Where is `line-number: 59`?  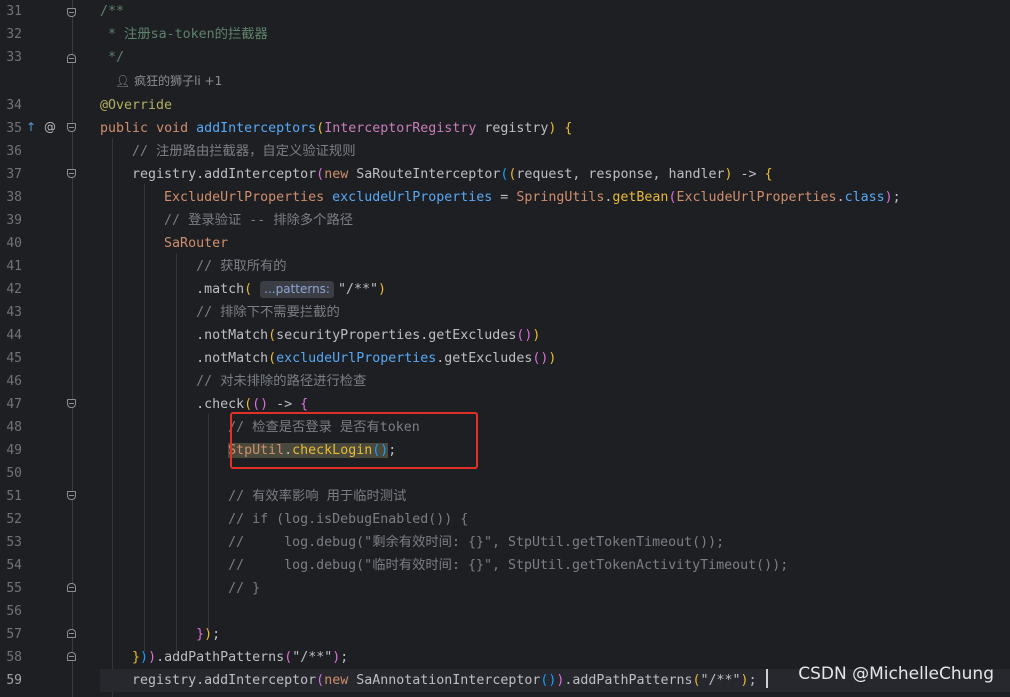
line-number: 59 is located at coordinates (11, 680).